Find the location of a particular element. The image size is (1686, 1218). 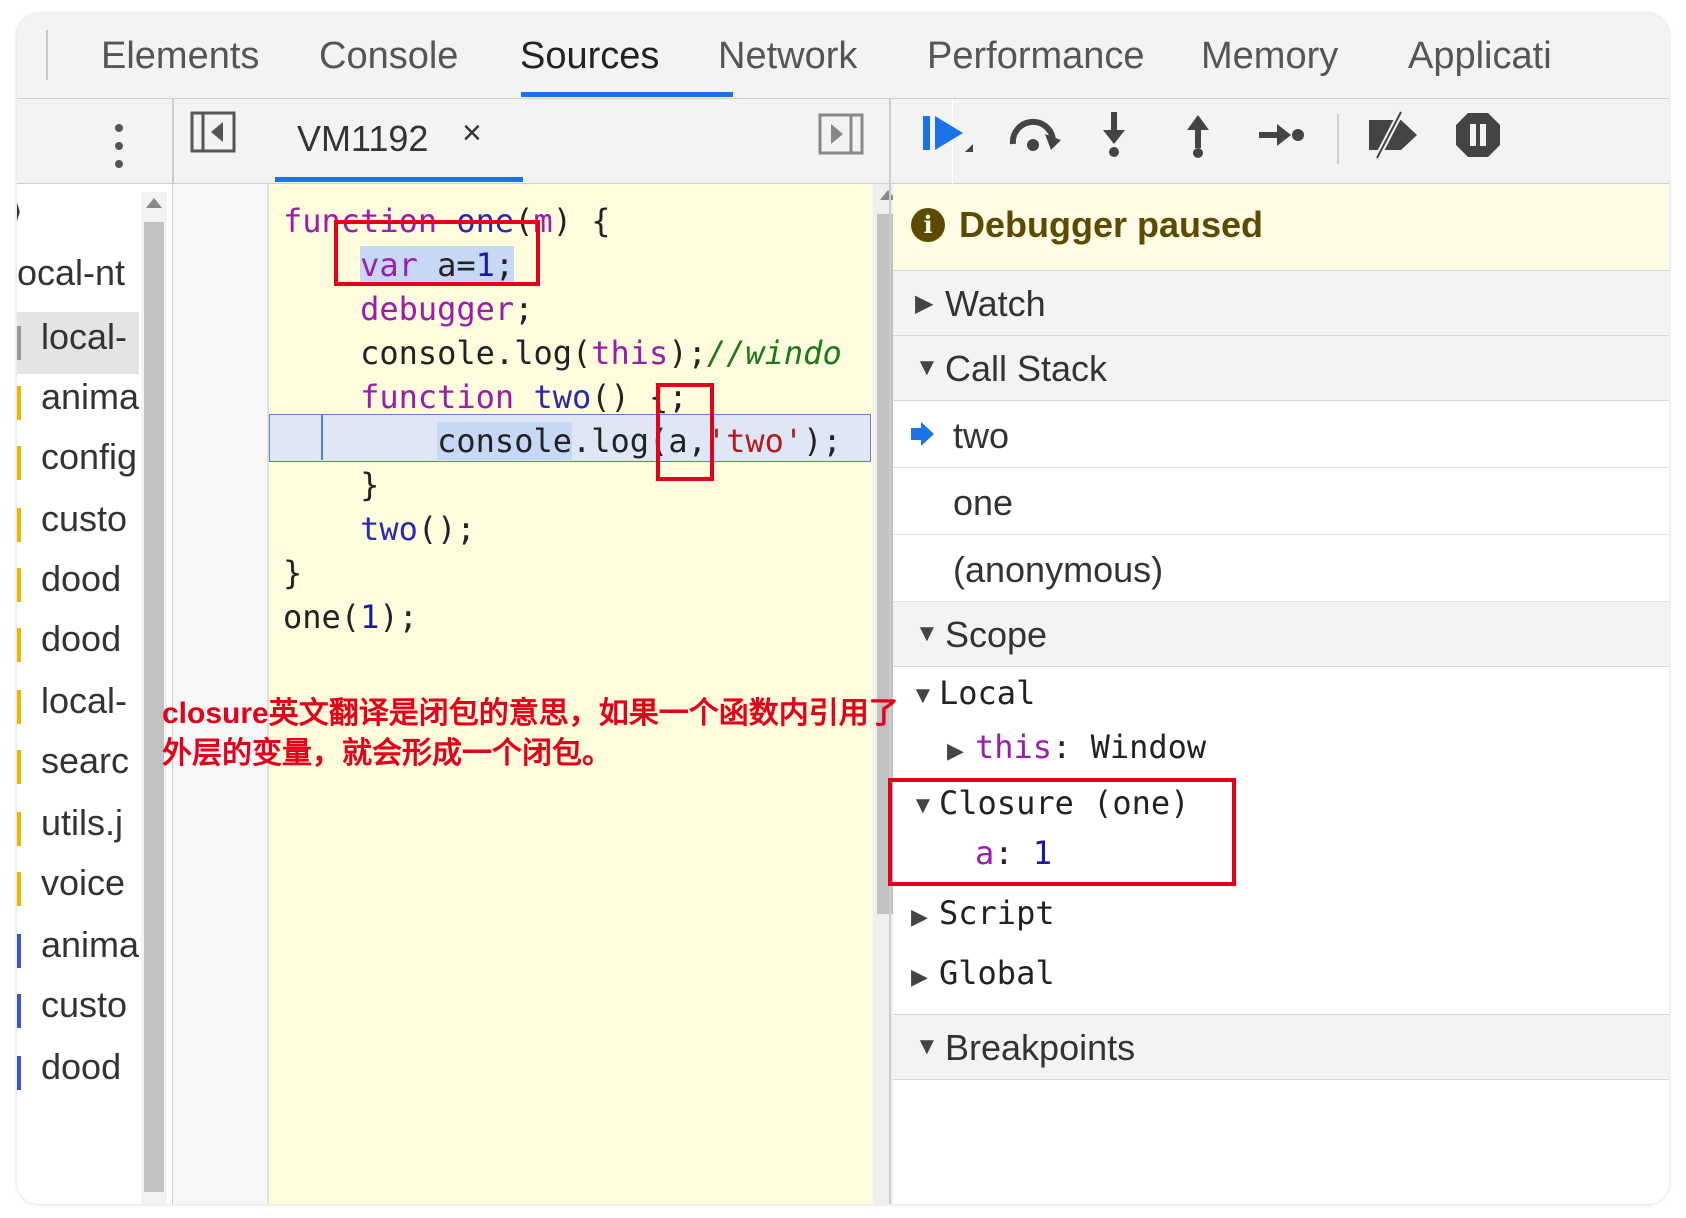

pane-divider is located at coordinates (890, 651).